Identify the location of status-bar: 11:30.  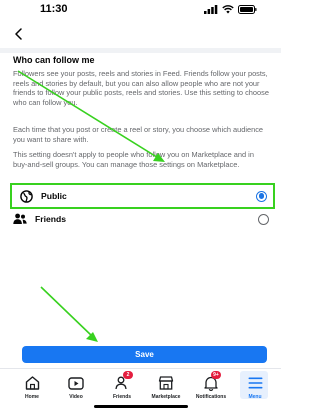
(140, 11).